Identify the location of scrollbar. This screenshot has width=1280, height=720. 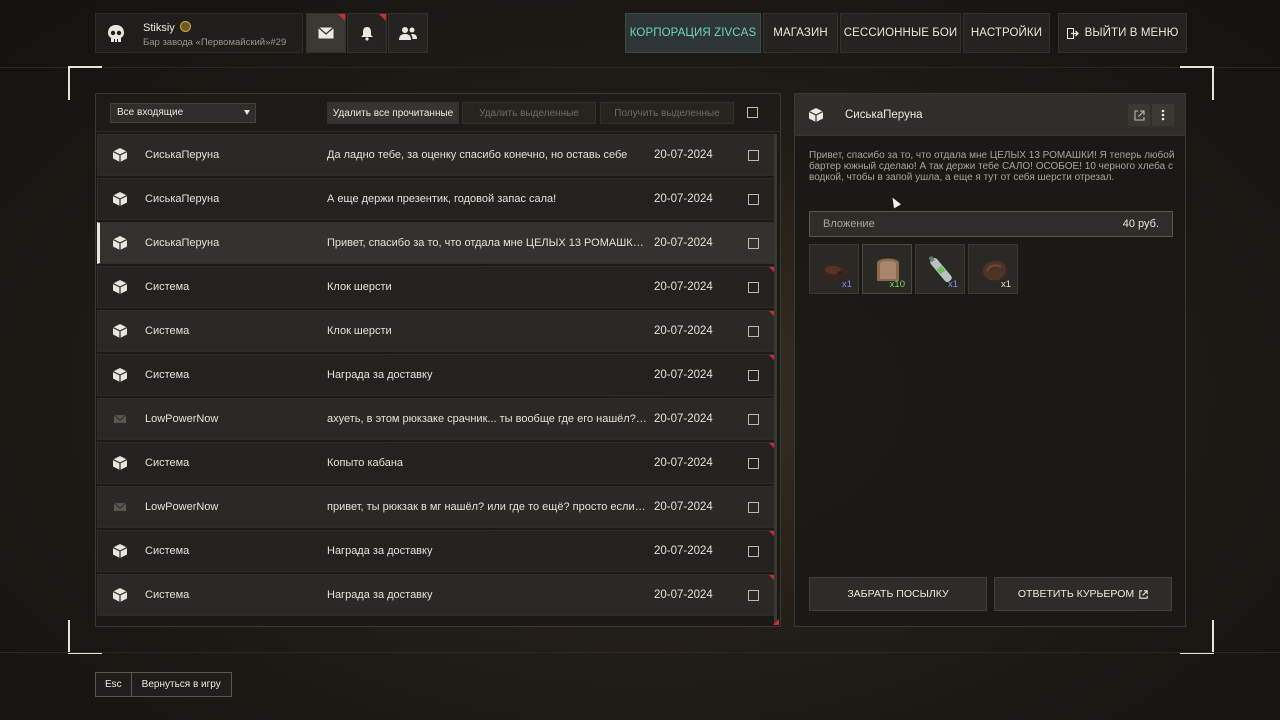
(775, 379).